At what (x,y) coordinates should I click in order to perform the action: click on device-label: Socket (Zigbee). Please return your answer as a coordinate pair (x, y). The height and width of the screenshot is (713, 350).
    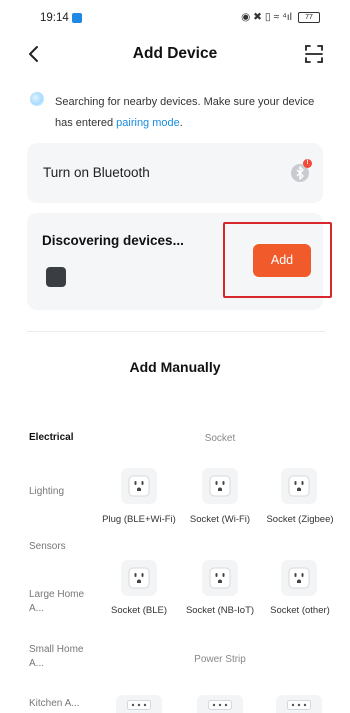
    Looking at the image, I should click on (300, 519).